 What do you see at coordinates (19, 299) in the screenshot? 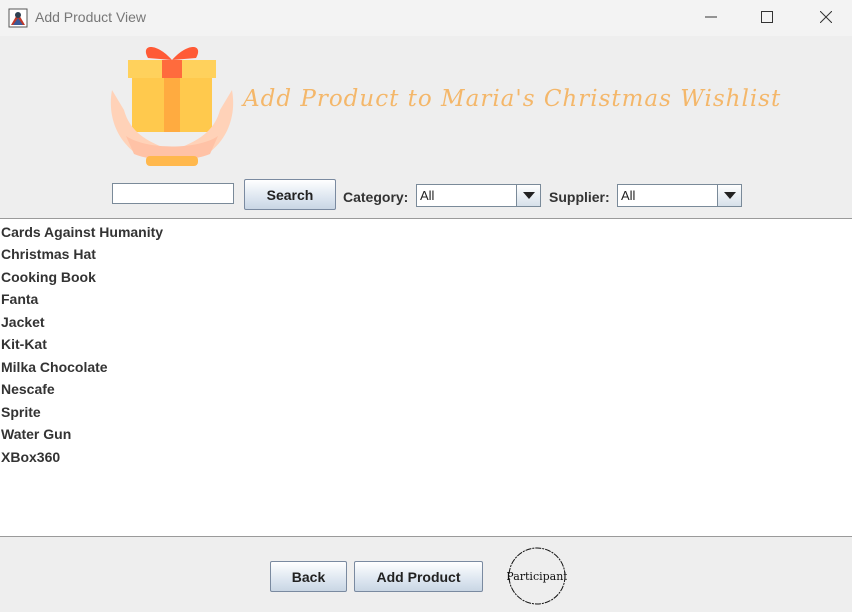
I see `list-item: Fanta` at bounding box center [19, 299].